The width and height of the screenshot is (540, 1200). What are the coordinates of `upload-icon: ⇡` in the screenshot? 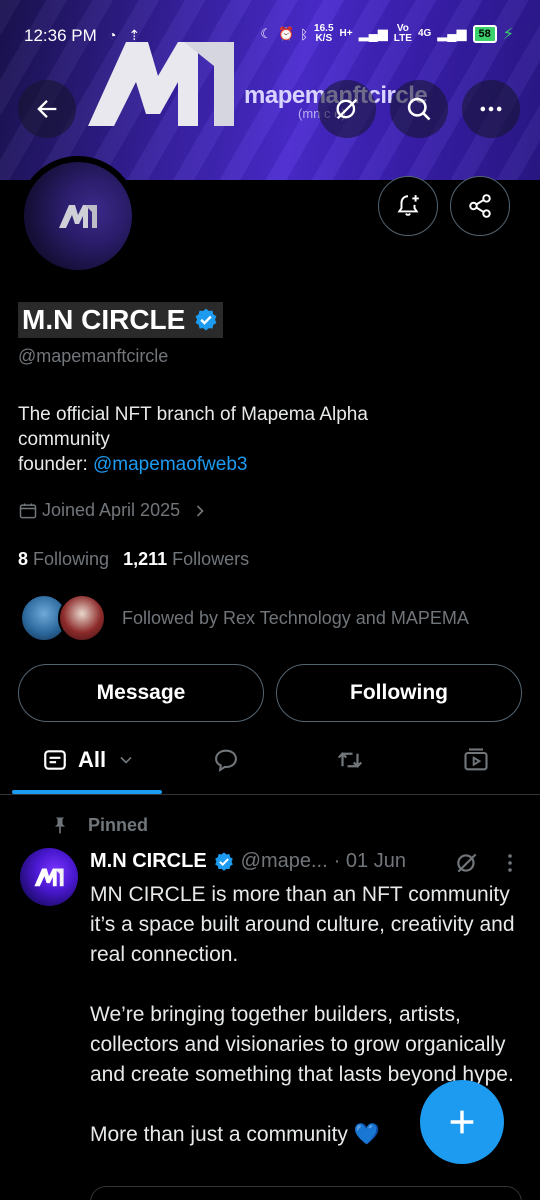 It's located at (134, 35).